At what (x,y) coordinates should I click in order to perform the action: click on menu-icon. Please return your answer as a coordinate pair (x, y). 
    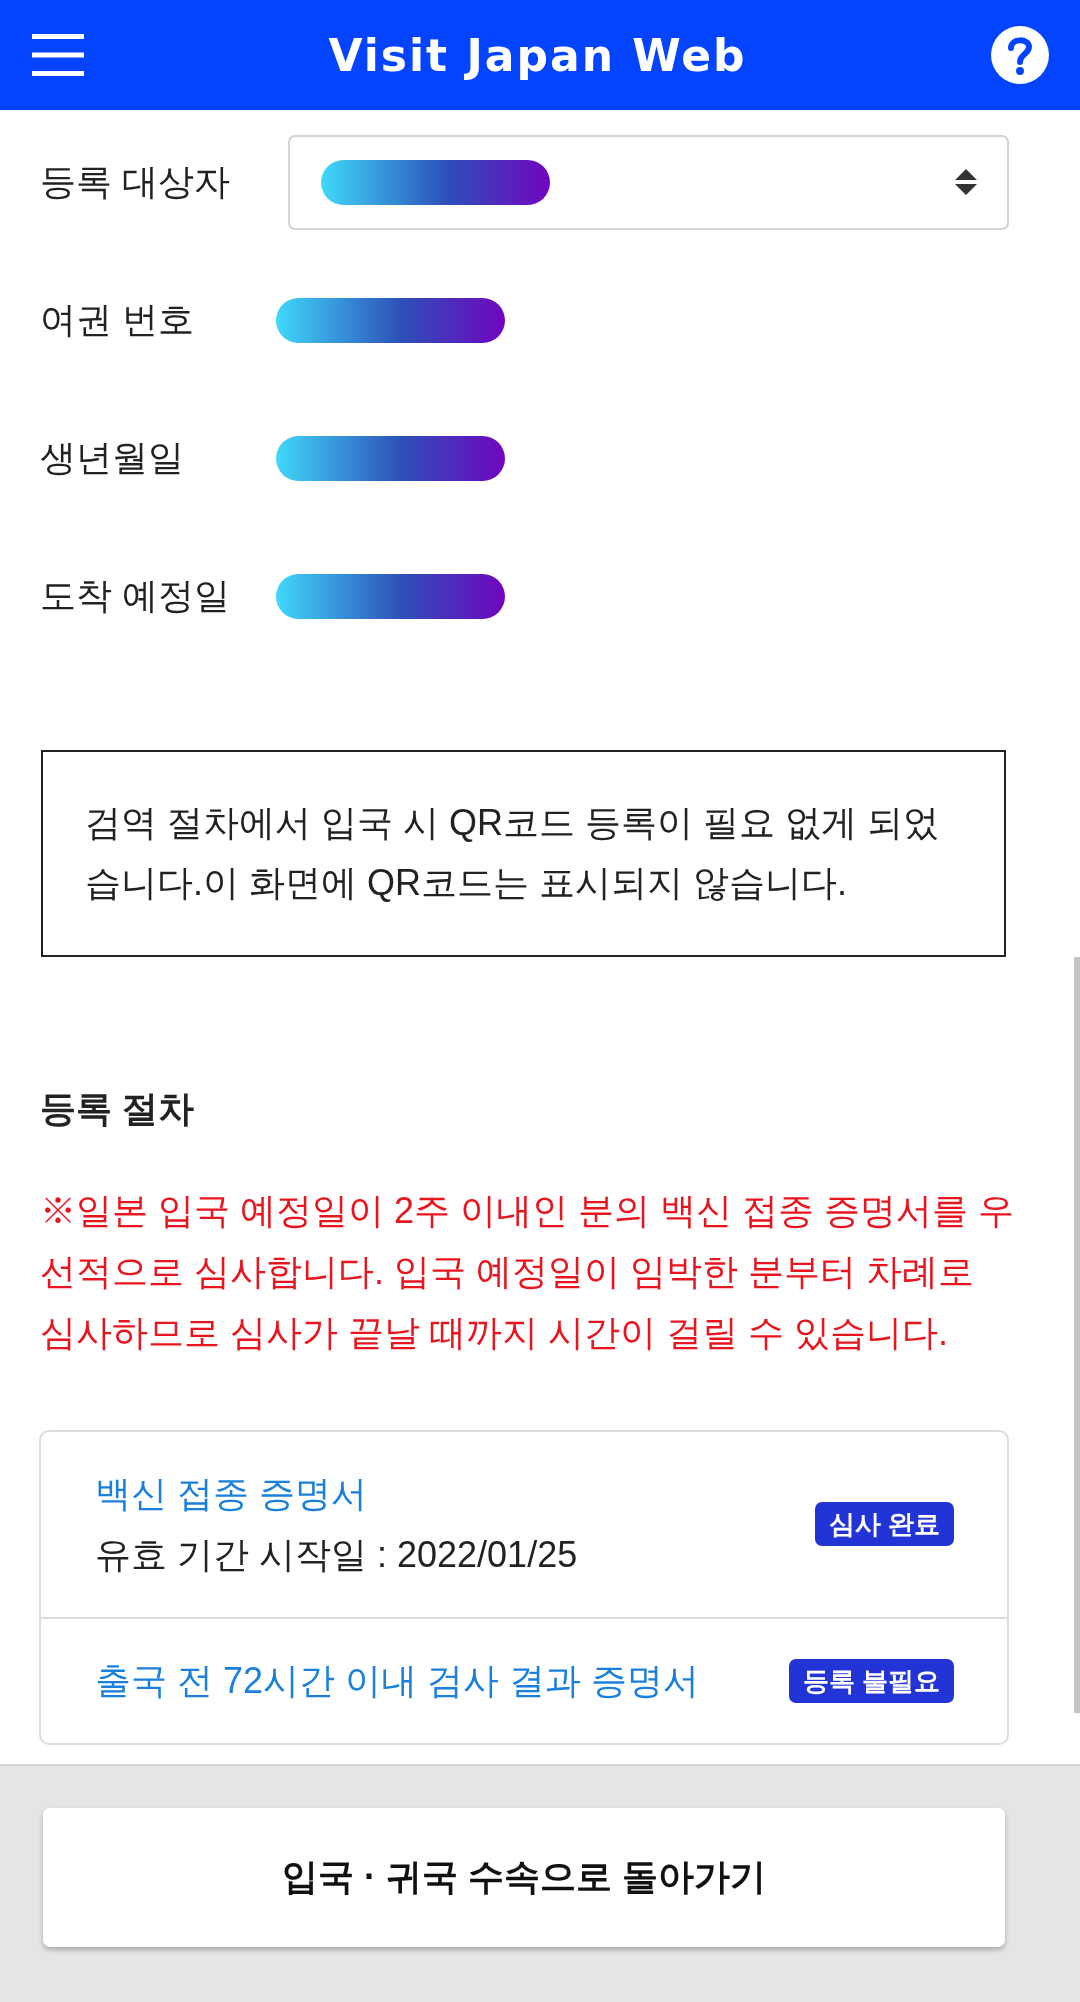
    Looking at the image, I should click on (58, 55).